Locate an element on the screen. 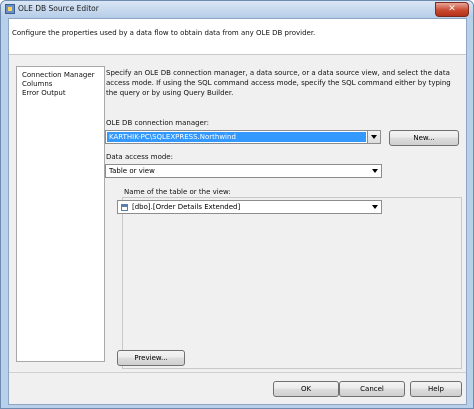  table-icon is located at coordinates (124, 207).